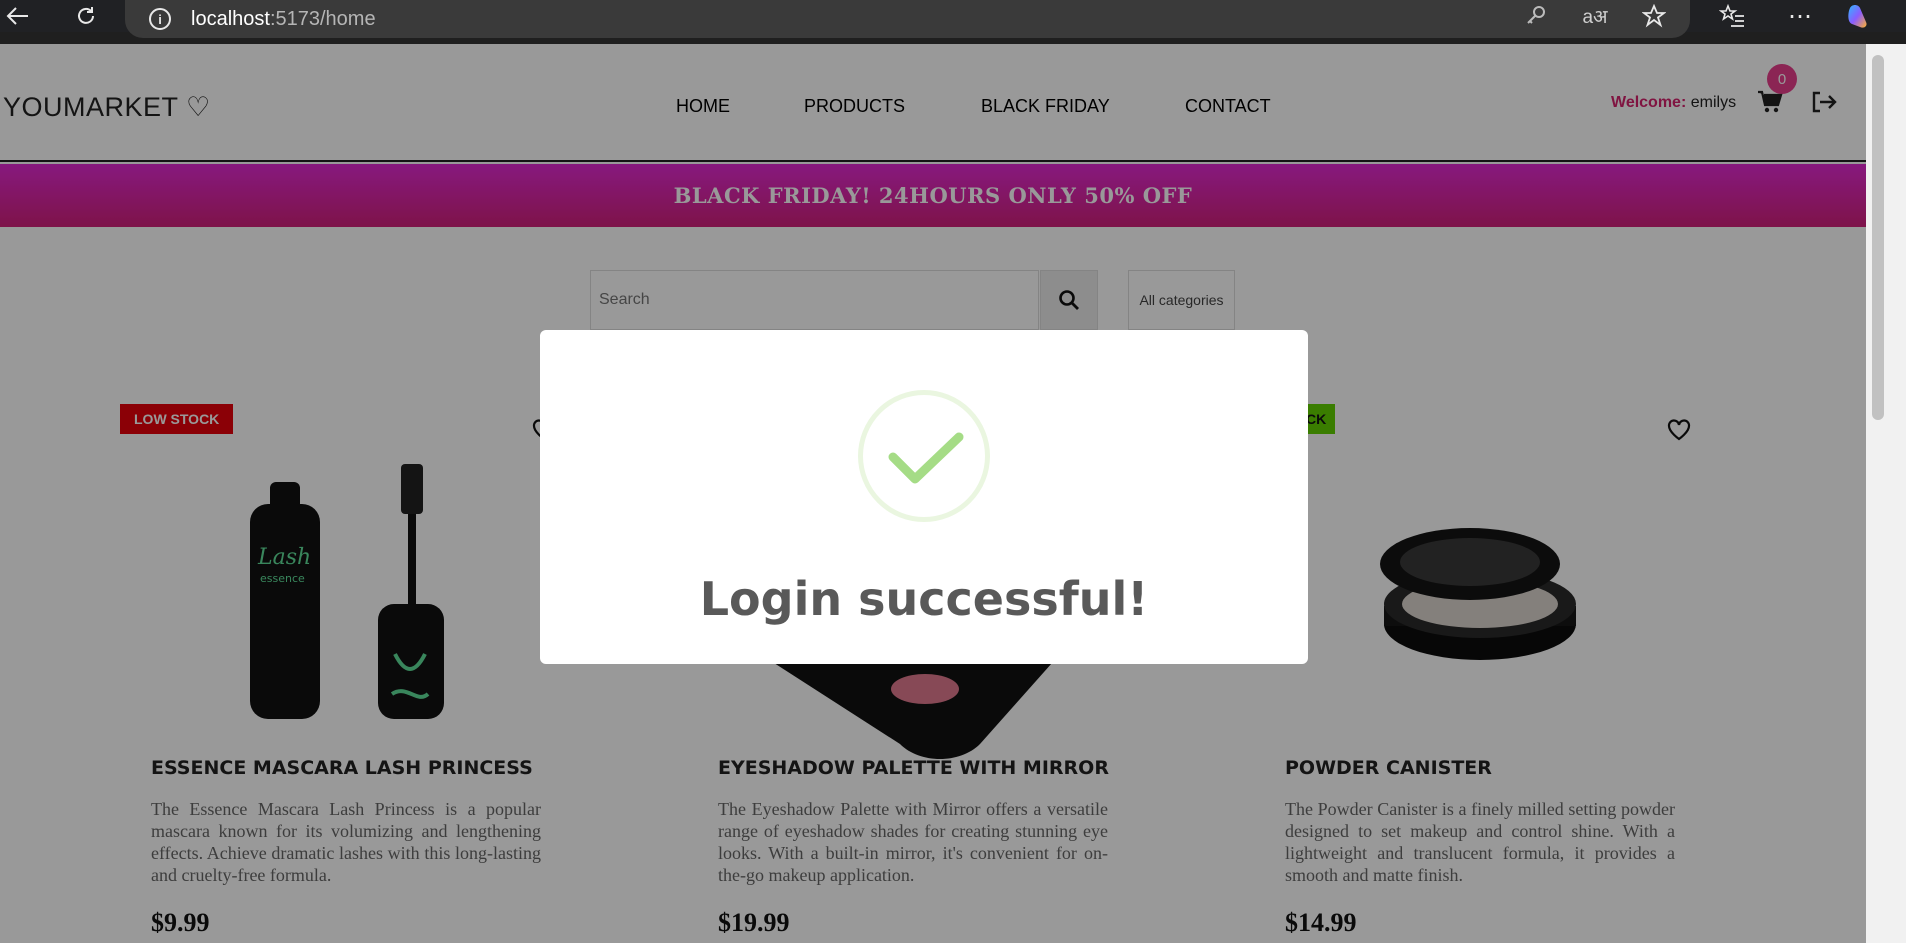  What do you see at coordinates (160, 19) in the screenshot?
I see `info-icon: i` at bounding box center [160, 19].